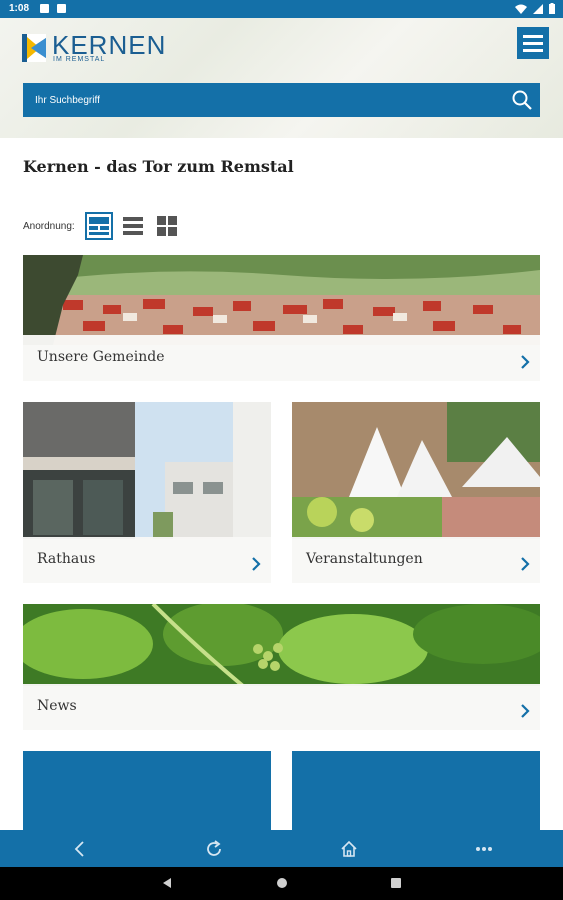  I want to click on list-view-icon, so click(132, 226).